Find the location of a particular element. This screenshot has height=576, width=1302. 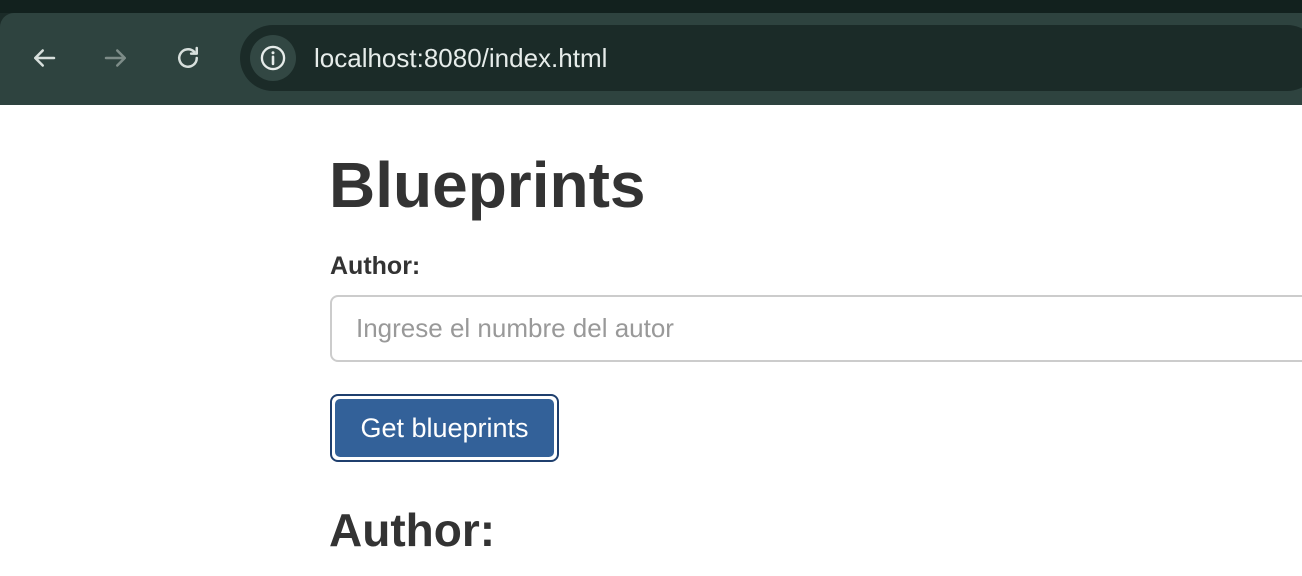

arrow-right-icon is located at coordinates (115, 58).